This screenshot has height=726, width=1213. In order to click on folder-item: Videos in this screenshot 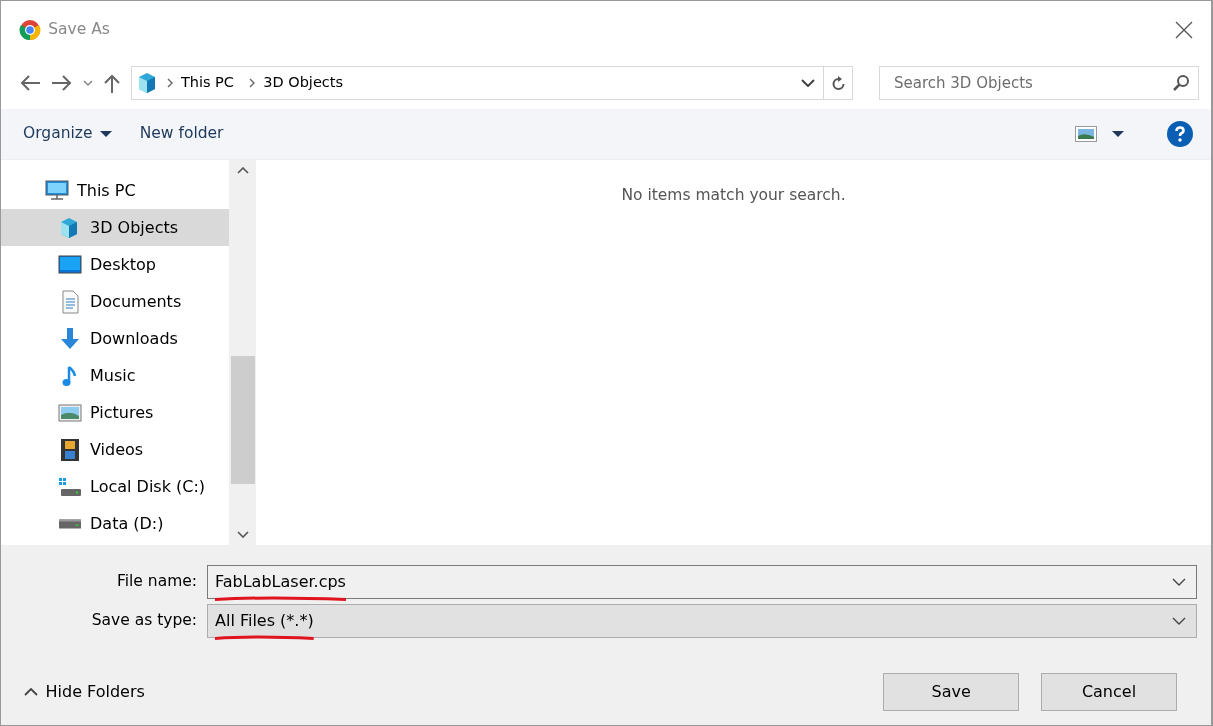, I will do `click(115, 449)`.